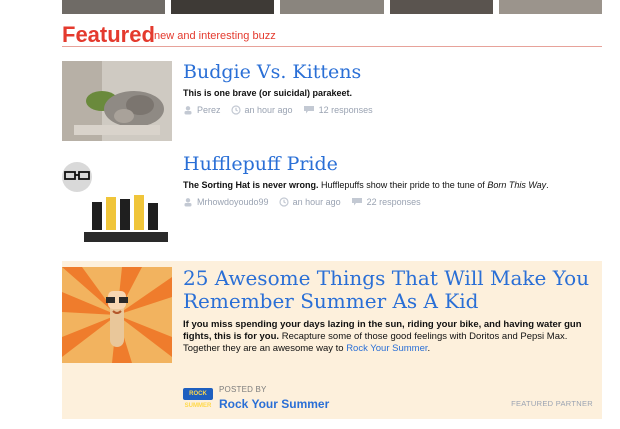 The height and width of the screenshot is (429, 620). Describe the element at coordinates (108, 34) in the screenshot. I see `featured-title: Featured` at that location.